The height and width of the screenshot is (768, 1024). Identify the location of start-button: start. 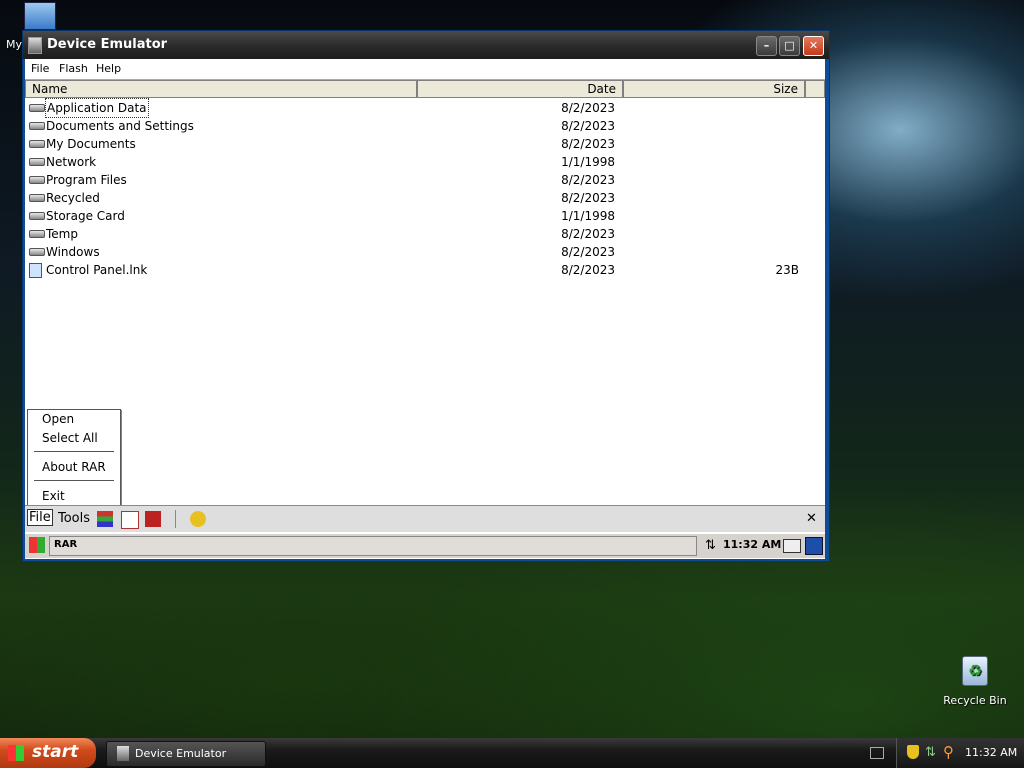
(48, 753).